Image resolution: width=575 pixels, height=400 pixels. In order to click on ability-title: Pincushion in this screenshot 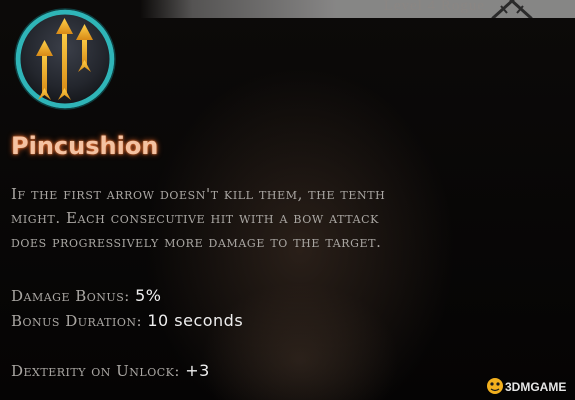, I will do `click(85, 146)`.